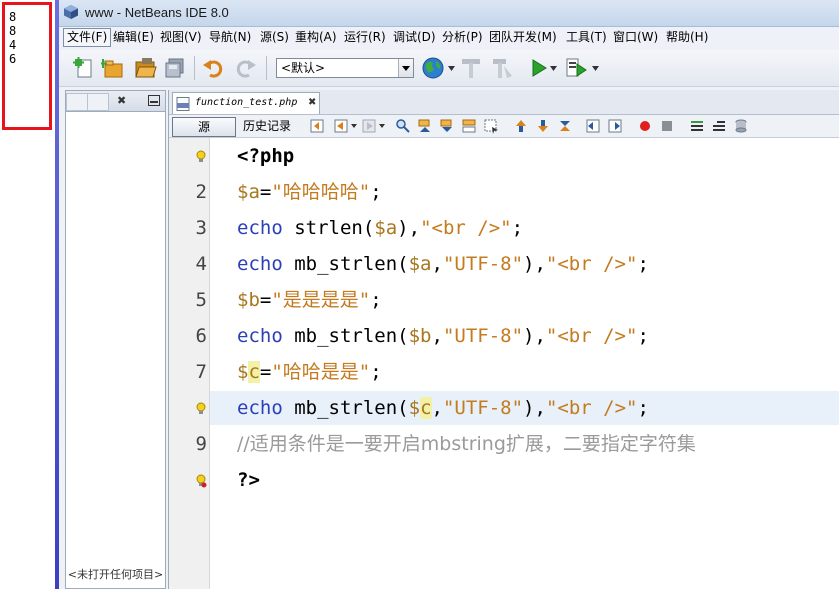 The width and height of the screenshot is (839, 589). What do you see at coordinates (204, 127) in the screenshot?
I see `source-view-button: 源` at bounding box center [204, 127].